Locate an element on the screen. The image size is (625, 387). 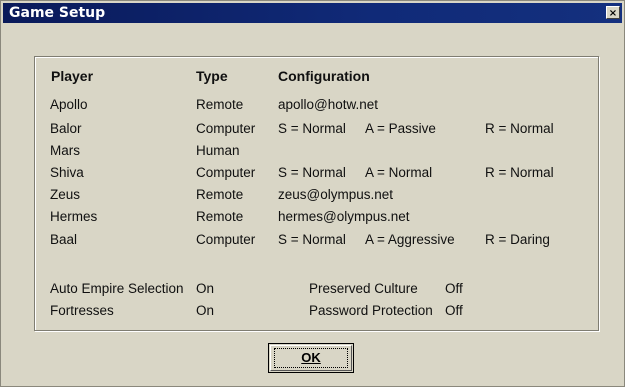
row-player: Hermes is located at coordinates (74, 216).